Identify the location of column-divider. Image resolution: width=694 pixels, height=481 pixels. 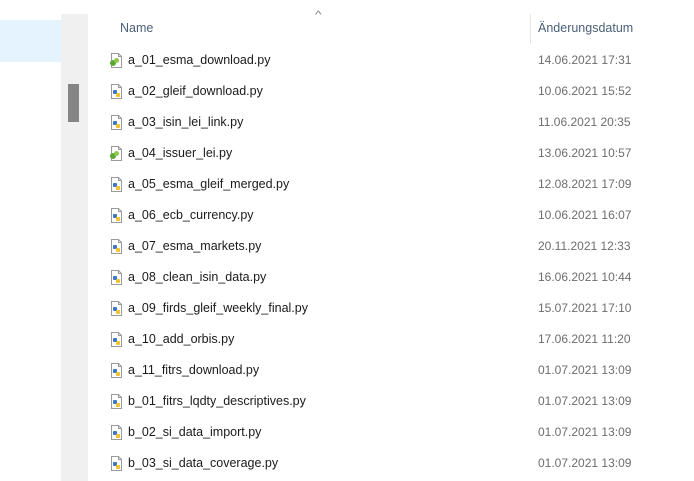
(530, 29).